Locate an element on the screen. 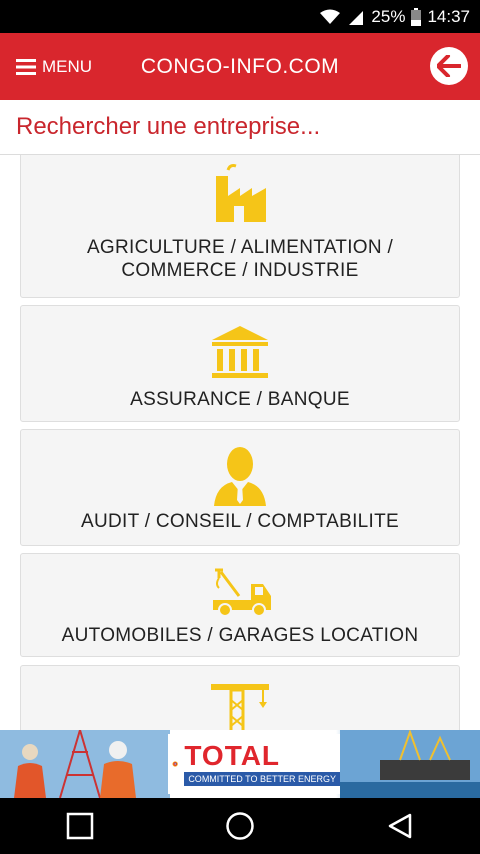 The image size is (480, 854). category-label: AUTOMOBILES / GARAGES LOCATION is located at coordinates (240, 635).